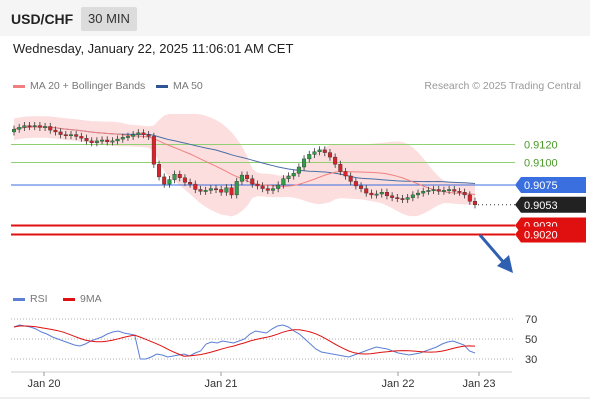 This screenshot has height=400, width=590. I want to click on level-label-0.9100: 0.9100, so click(541, 164).